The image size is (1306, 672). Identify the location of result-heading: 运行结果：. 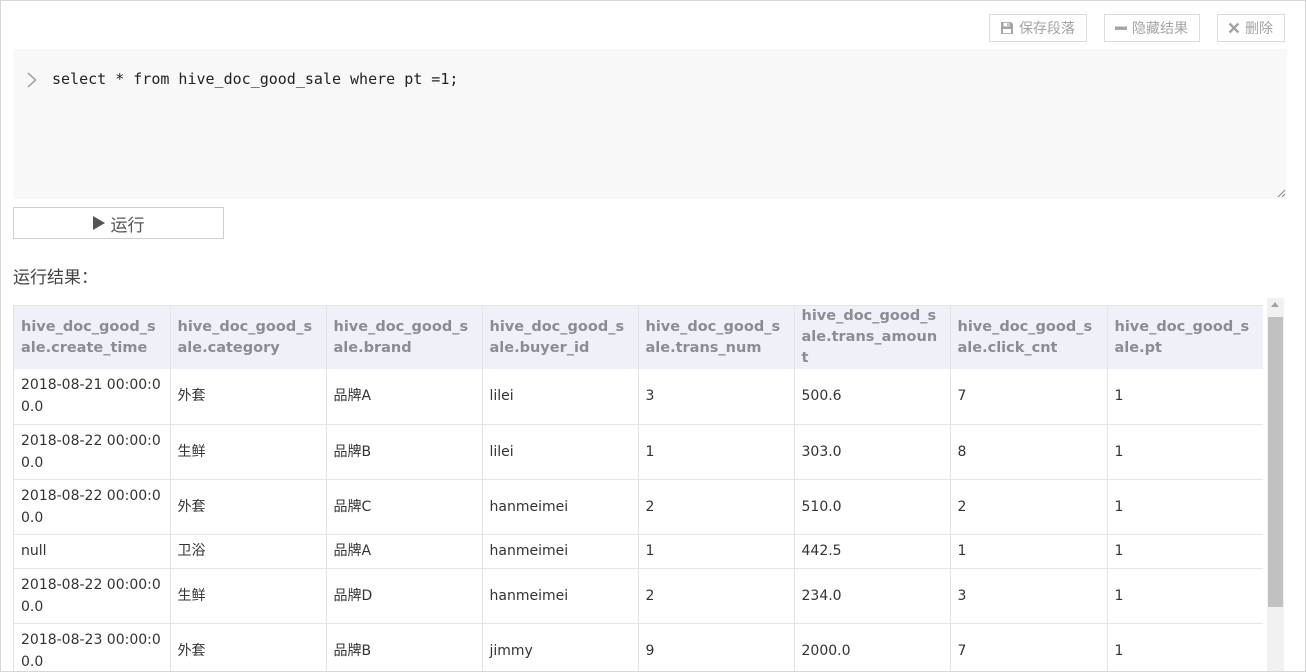
(55, 278).